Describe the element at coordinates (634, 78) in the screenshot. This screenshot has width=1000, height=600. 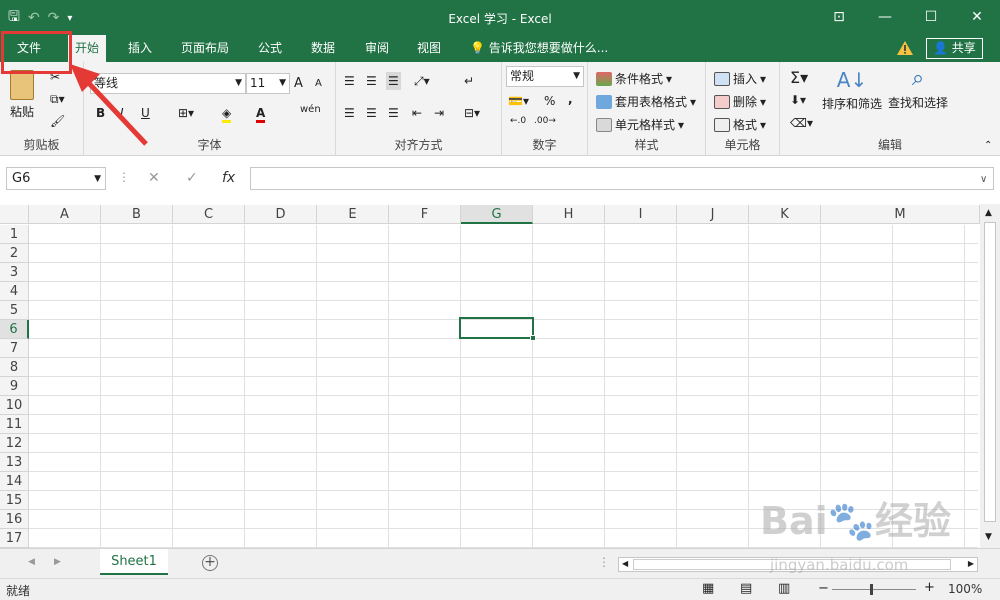
I see `conditional-formatting-button: 条件格式 ▾` at that location.